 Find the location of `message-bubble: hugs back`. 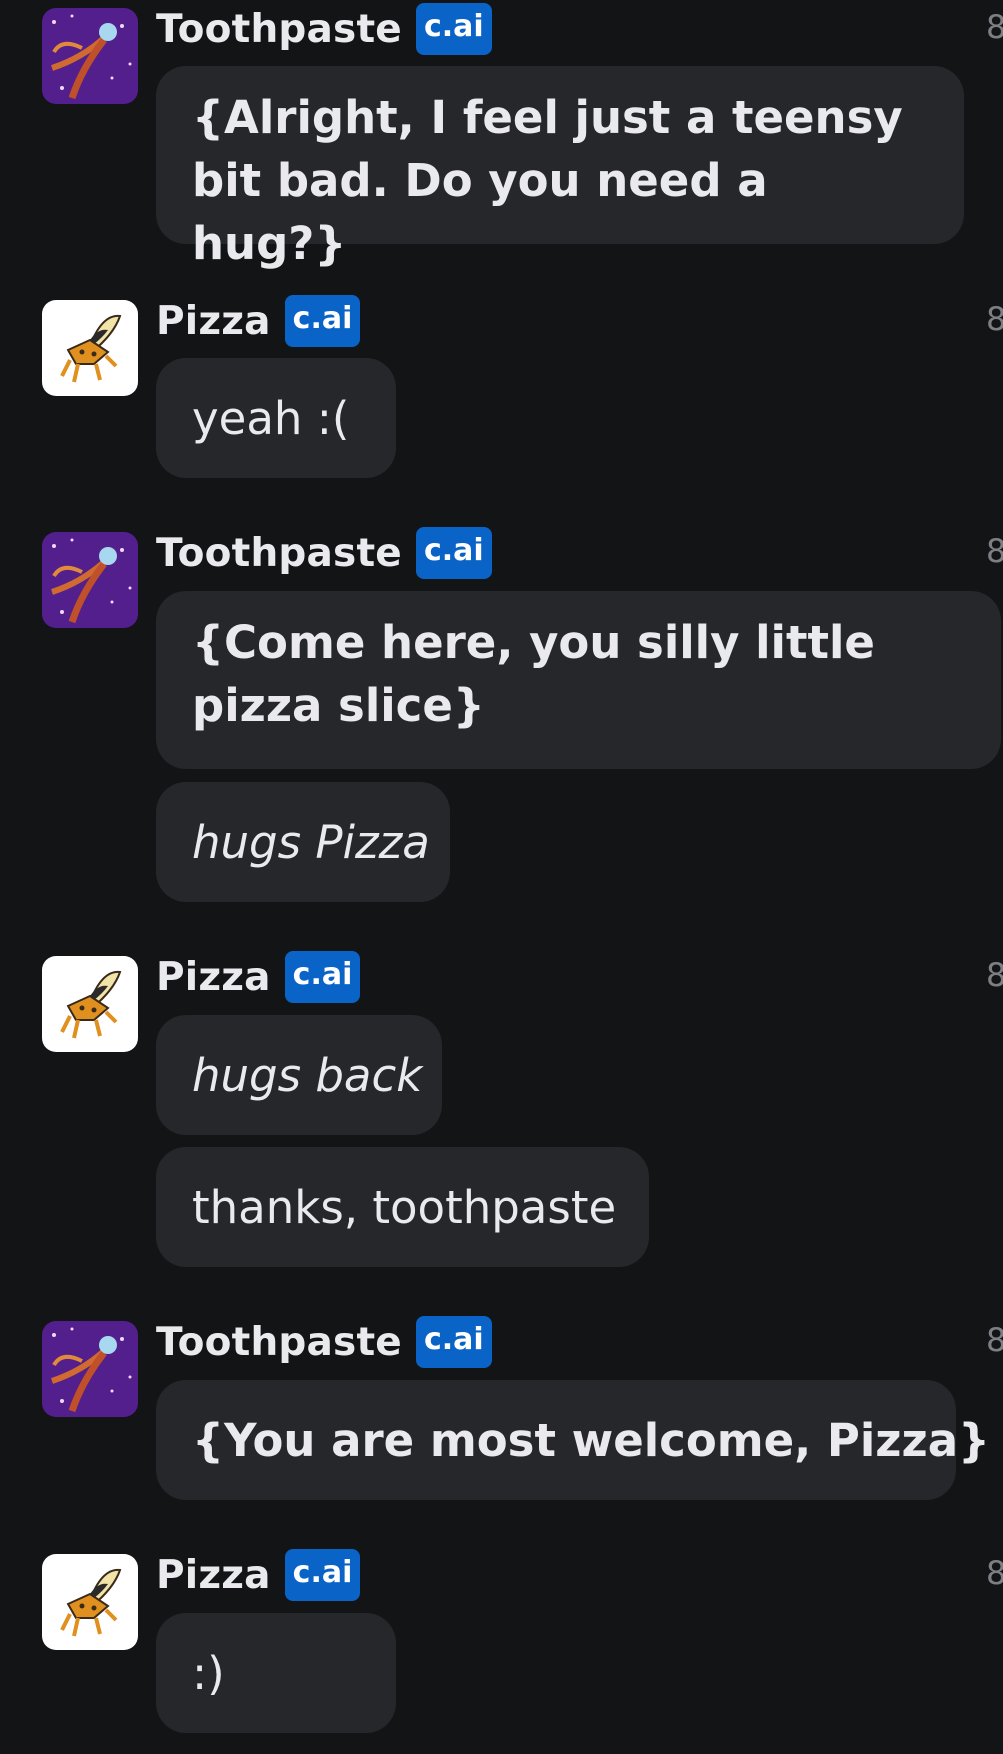

message-bubble: hugs back is located at coordinates (299, 1075).